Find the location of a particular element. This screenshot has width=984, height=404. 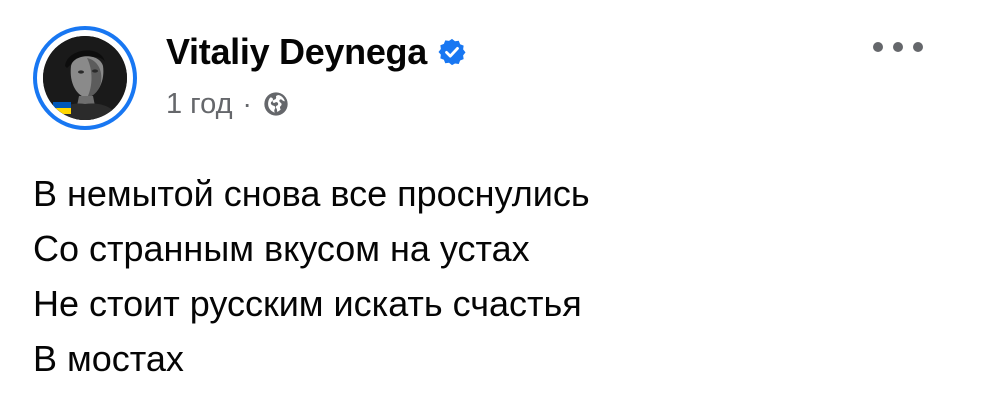

more-horizontal-icon is located at coordinates (898, 47).